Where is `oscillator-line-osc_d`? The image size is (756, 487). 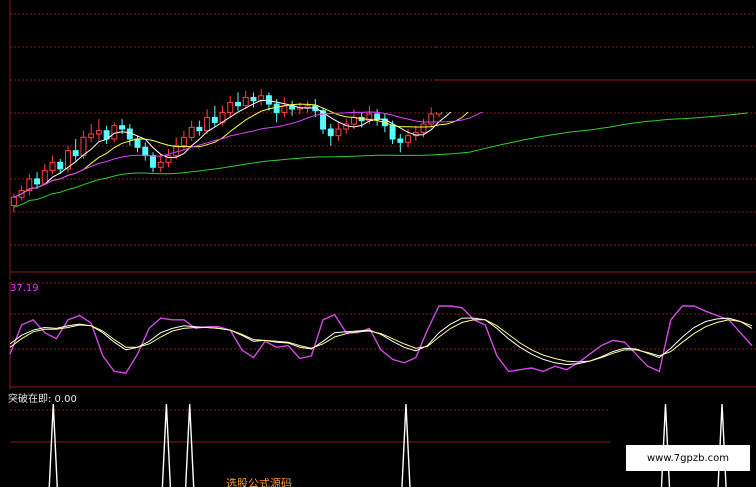
oscillator-line-osc_d is located at coordinates (381, 341).